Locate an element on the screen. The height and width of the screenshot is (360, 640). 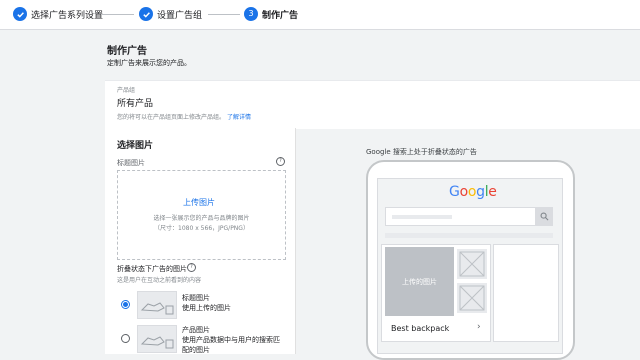
option-product-image-desc: 使用产品数据中与用户的搜索匹 is located at coordinates (231, 340).